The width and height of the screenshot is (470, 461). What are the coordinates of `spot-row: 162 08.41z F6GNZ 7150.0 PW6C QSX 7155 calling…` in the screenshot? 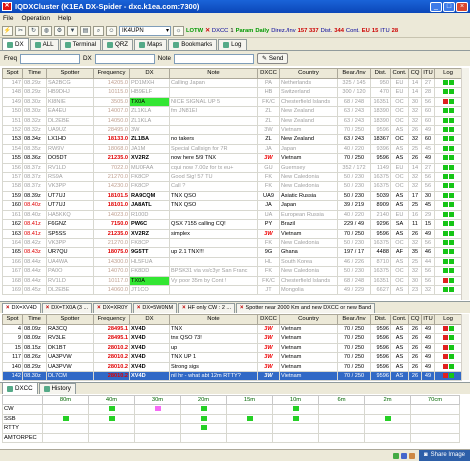 It's located at (232, 224).